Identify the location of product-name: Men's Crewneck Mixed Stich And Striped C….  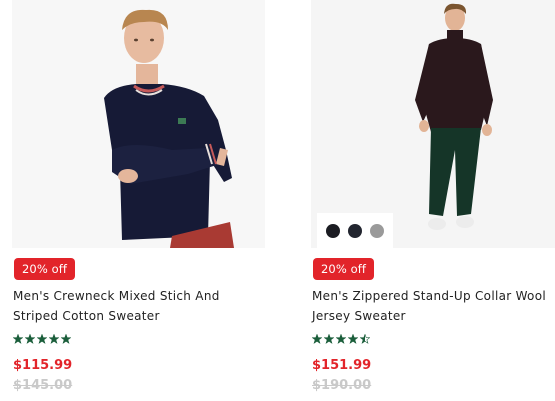
(116, 306).